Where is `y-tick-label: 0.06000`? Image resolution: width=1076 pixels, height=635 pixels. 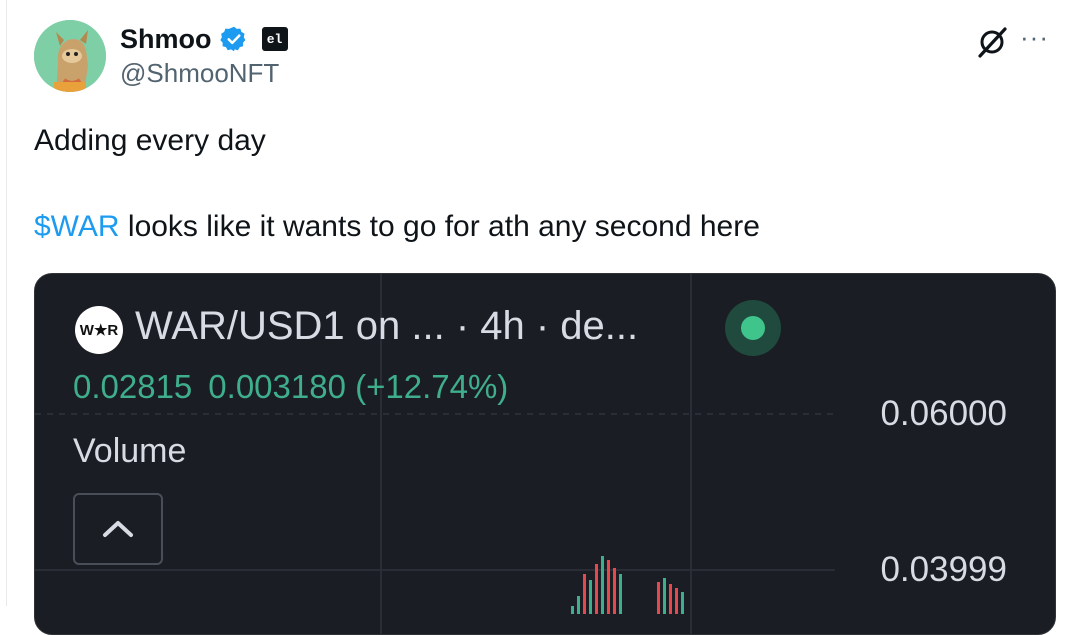
y-tick-label: 0.06000 is located at coordinates (943, 413).